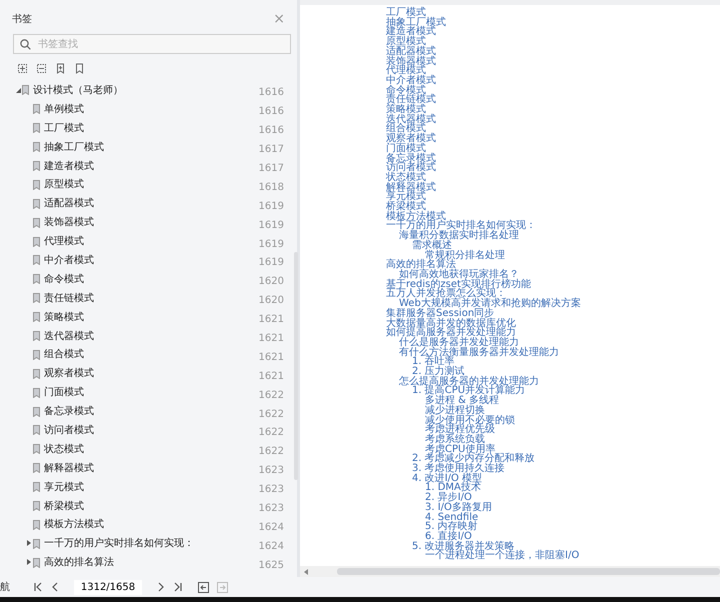 Image resolution: width=720 pixels, height=602 pixels. I want to click on toc-link: 桥梁模式, so click(553, 207).